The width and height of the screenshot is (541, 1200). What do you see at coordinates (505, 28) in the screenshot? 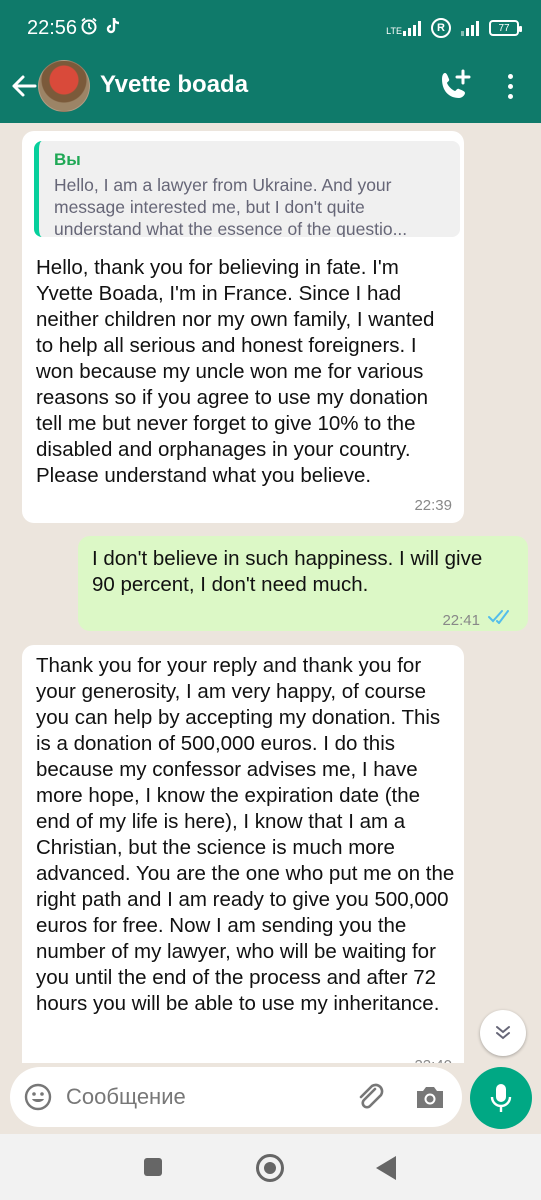
I see `battery-icon: 77` at bounding box center [505, 28].